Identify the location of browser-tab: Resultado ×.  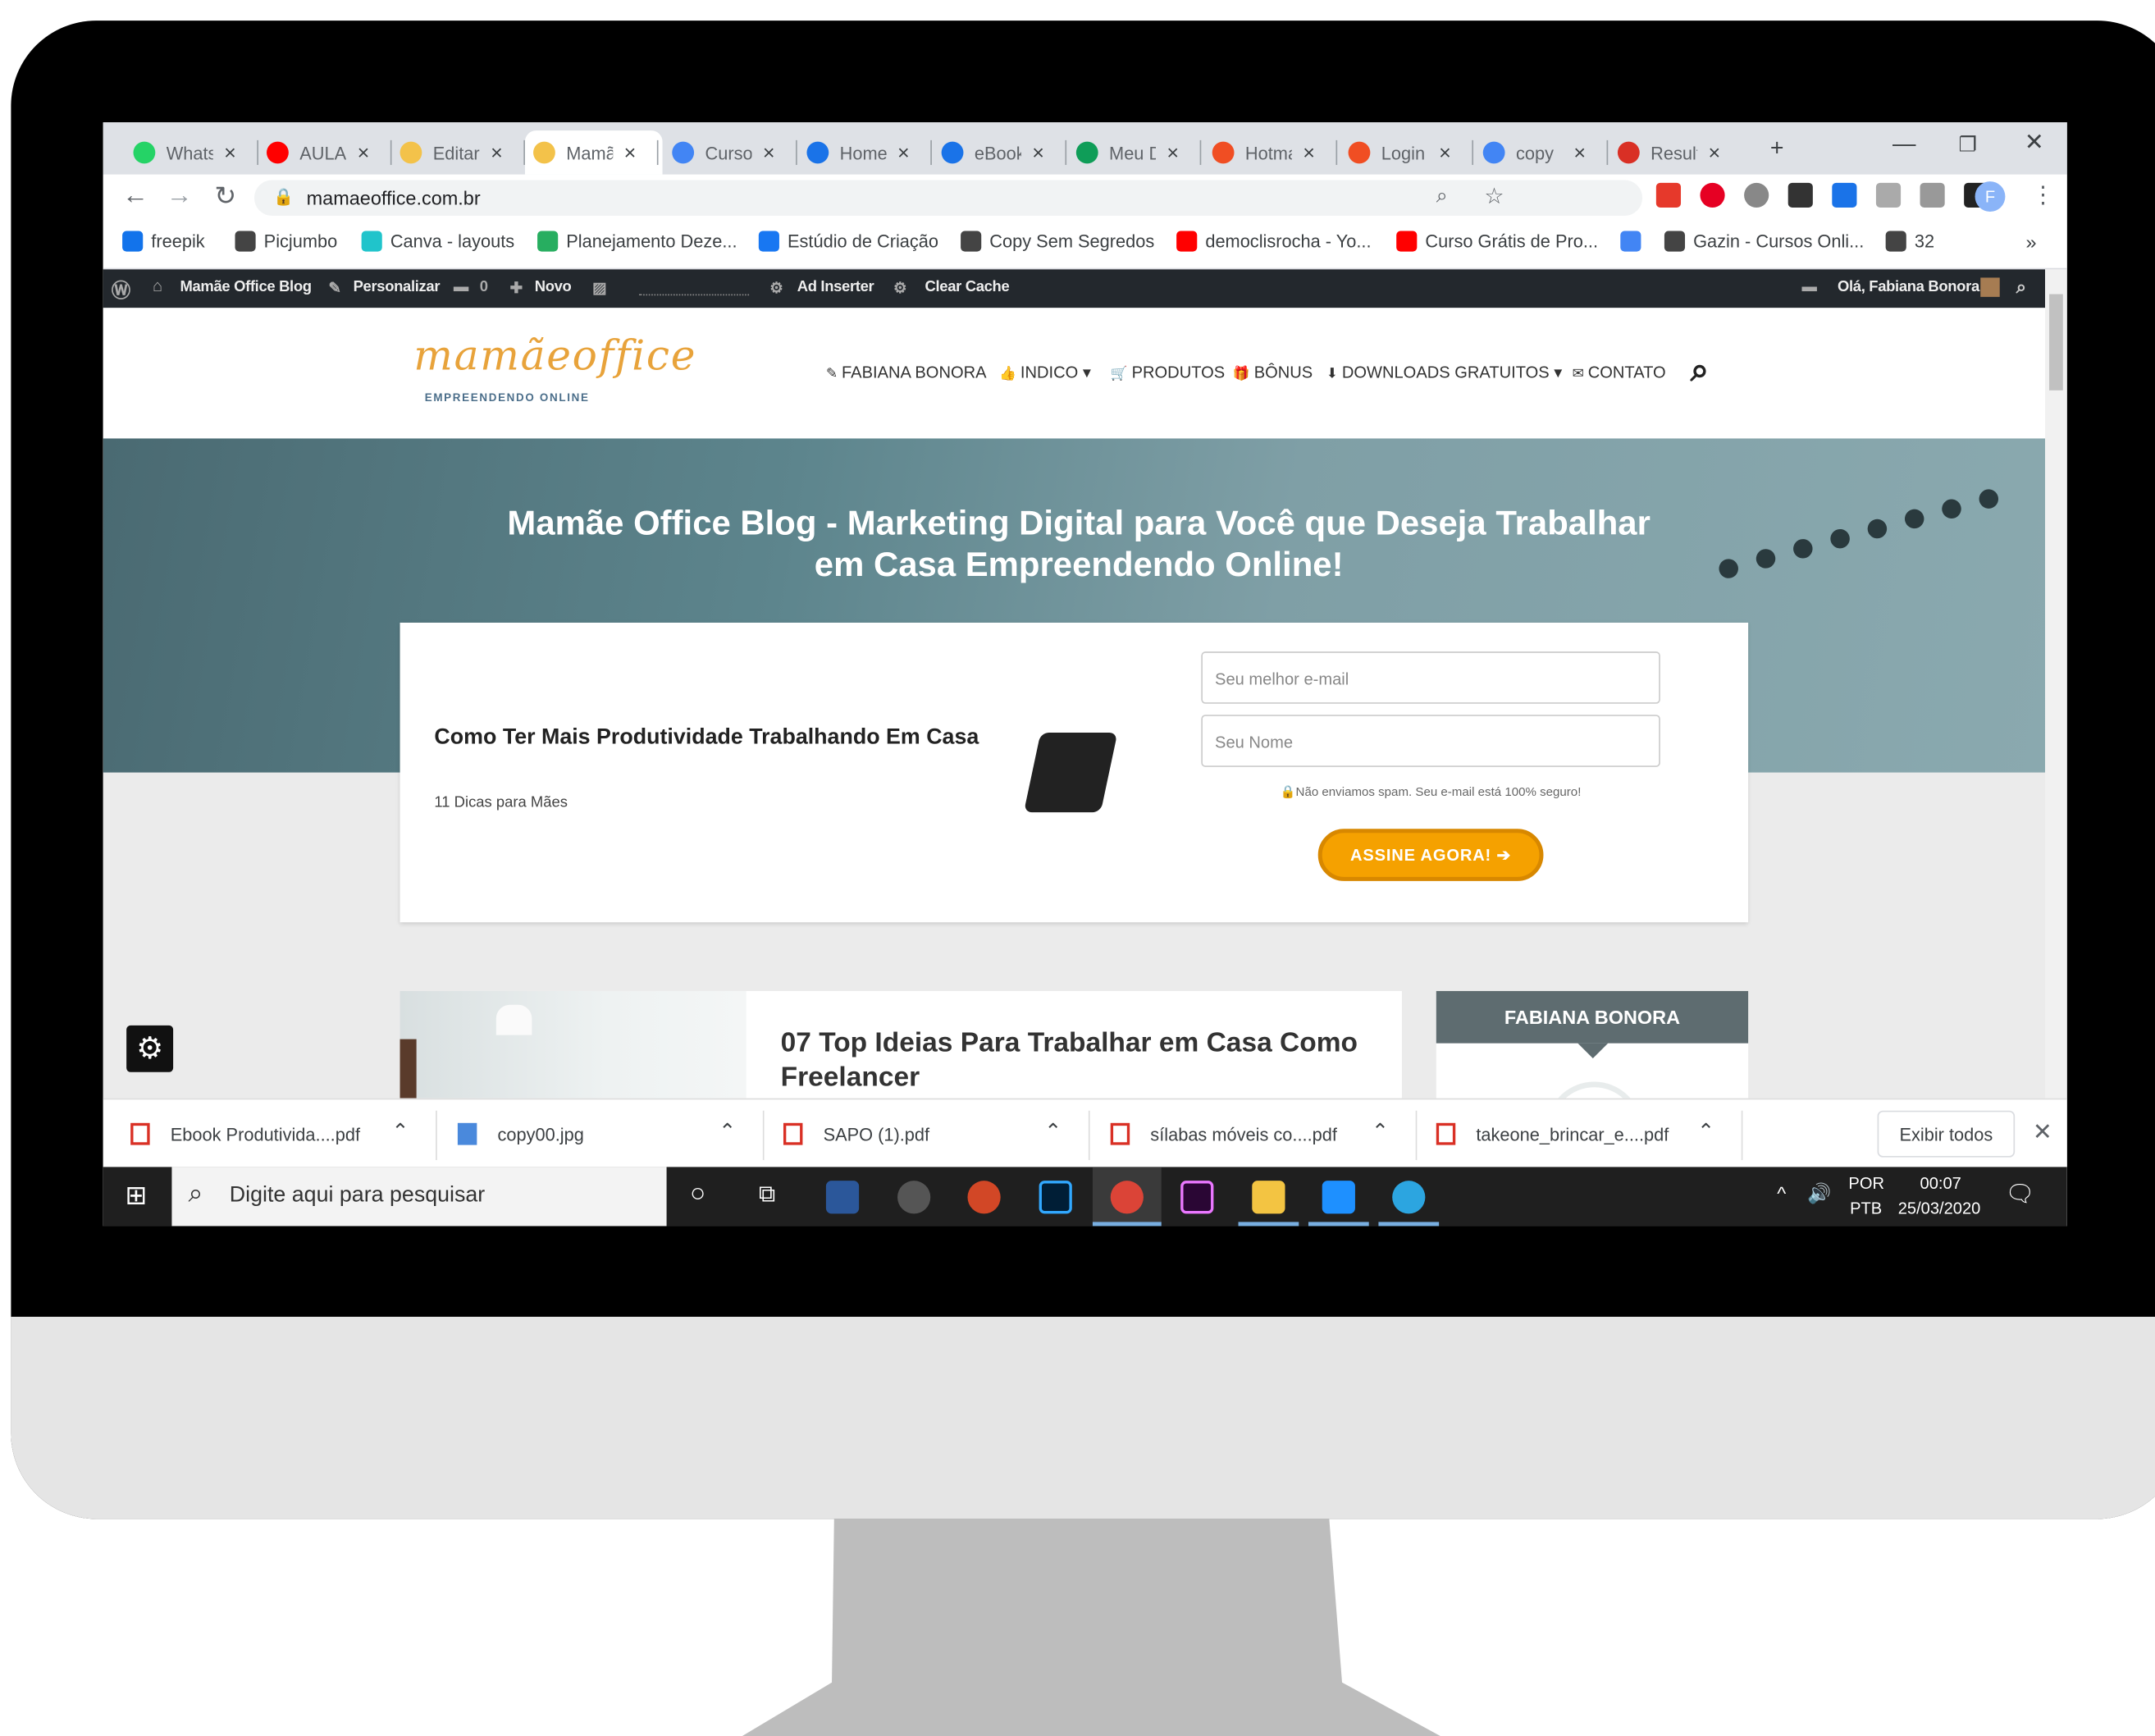
(1675, 152).